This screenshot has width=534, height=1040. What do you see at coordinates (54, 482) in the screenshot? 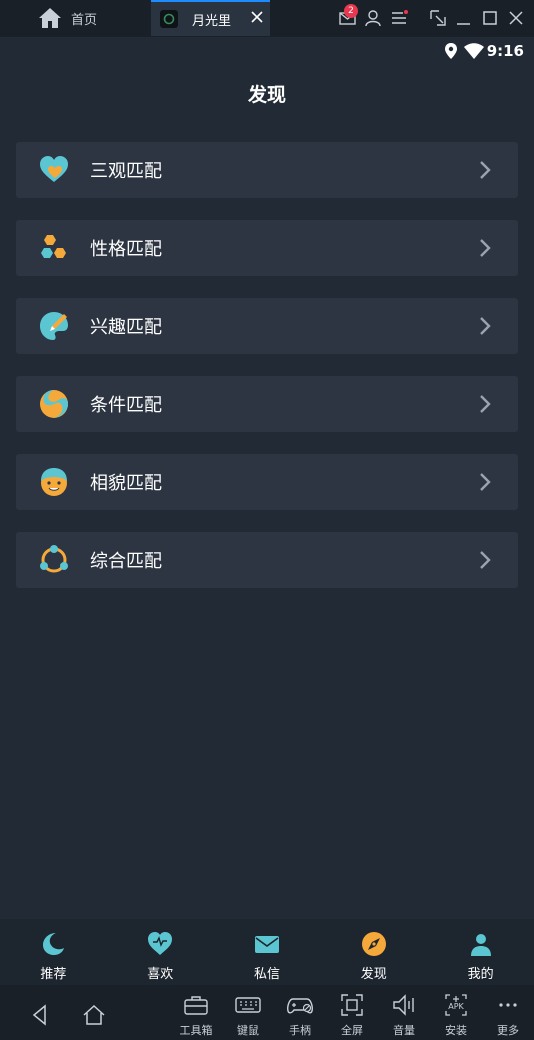
I see `face-icon` at bounding box center [54, 482].